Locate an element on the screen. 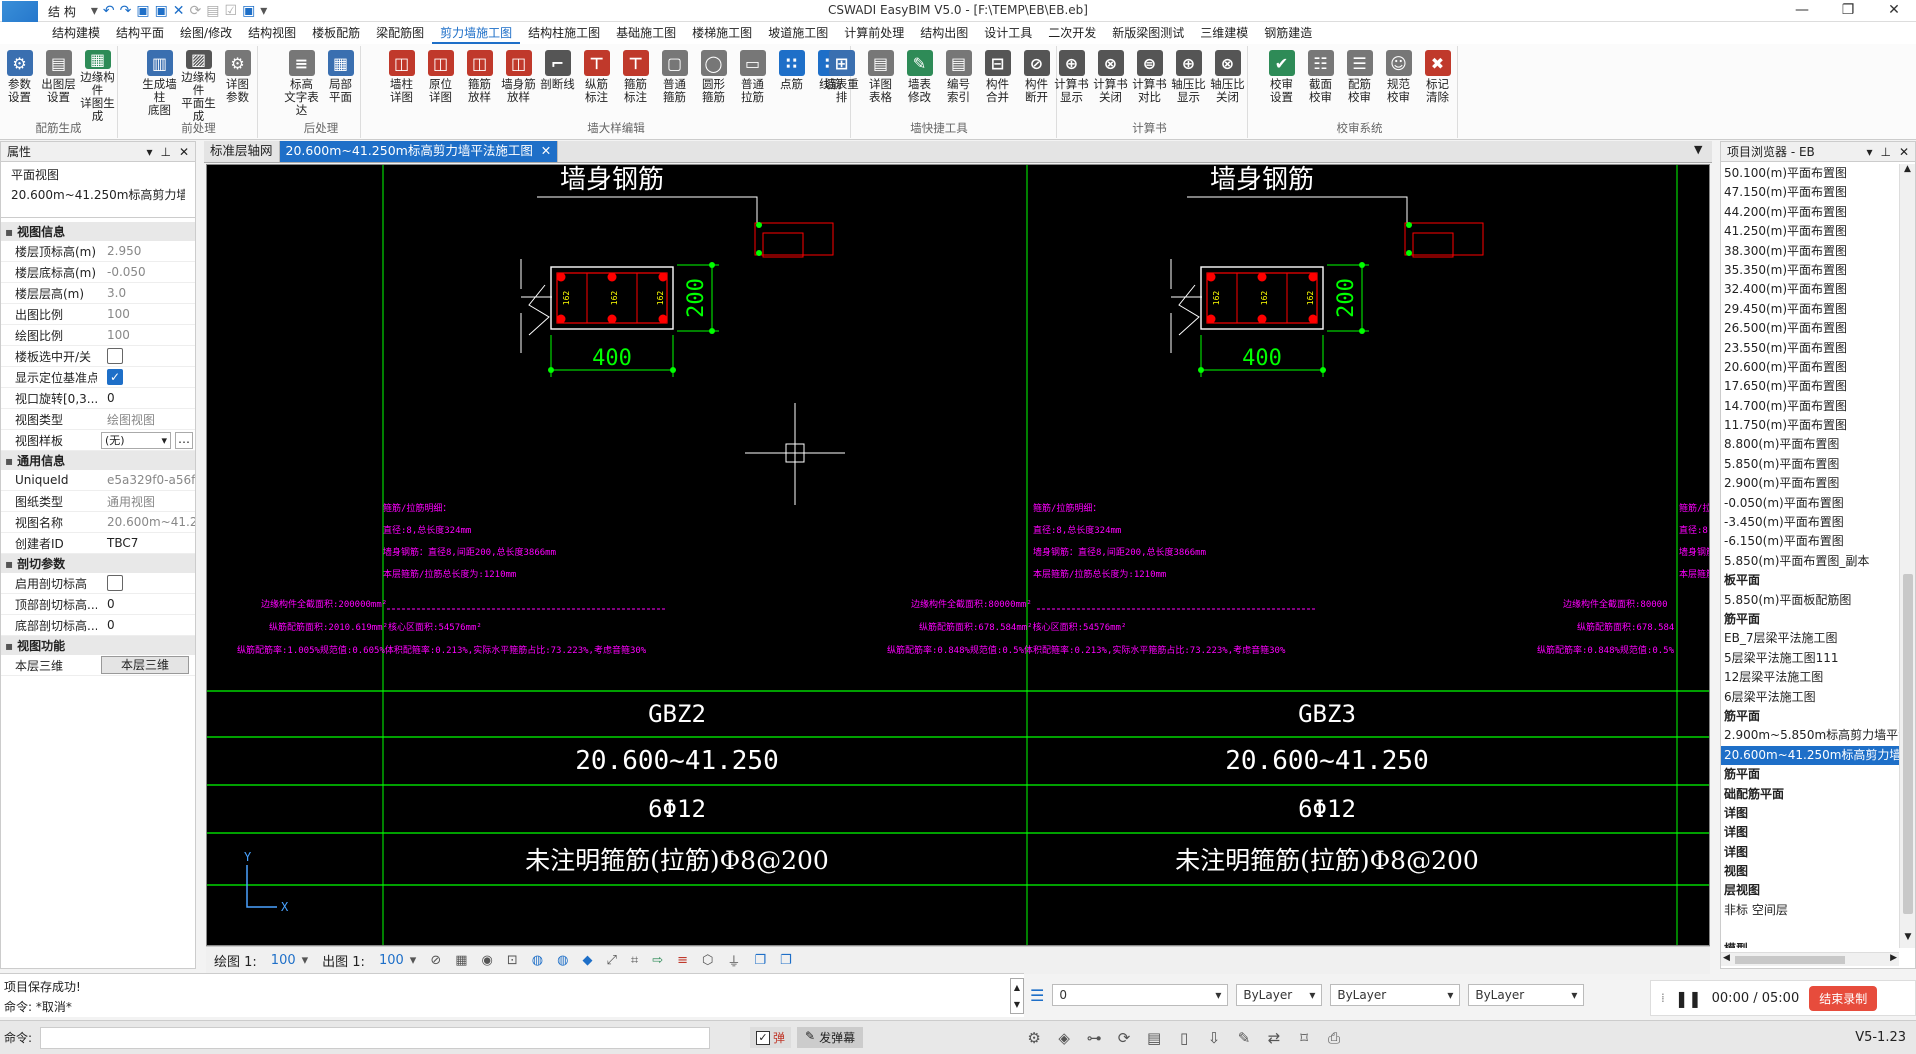 The height and width of the screenshot is (1054, 1916). document-tab: 20.600m~41.250m标高剪力墙平法施工图 ✕ is located at coordinates (419, 151).